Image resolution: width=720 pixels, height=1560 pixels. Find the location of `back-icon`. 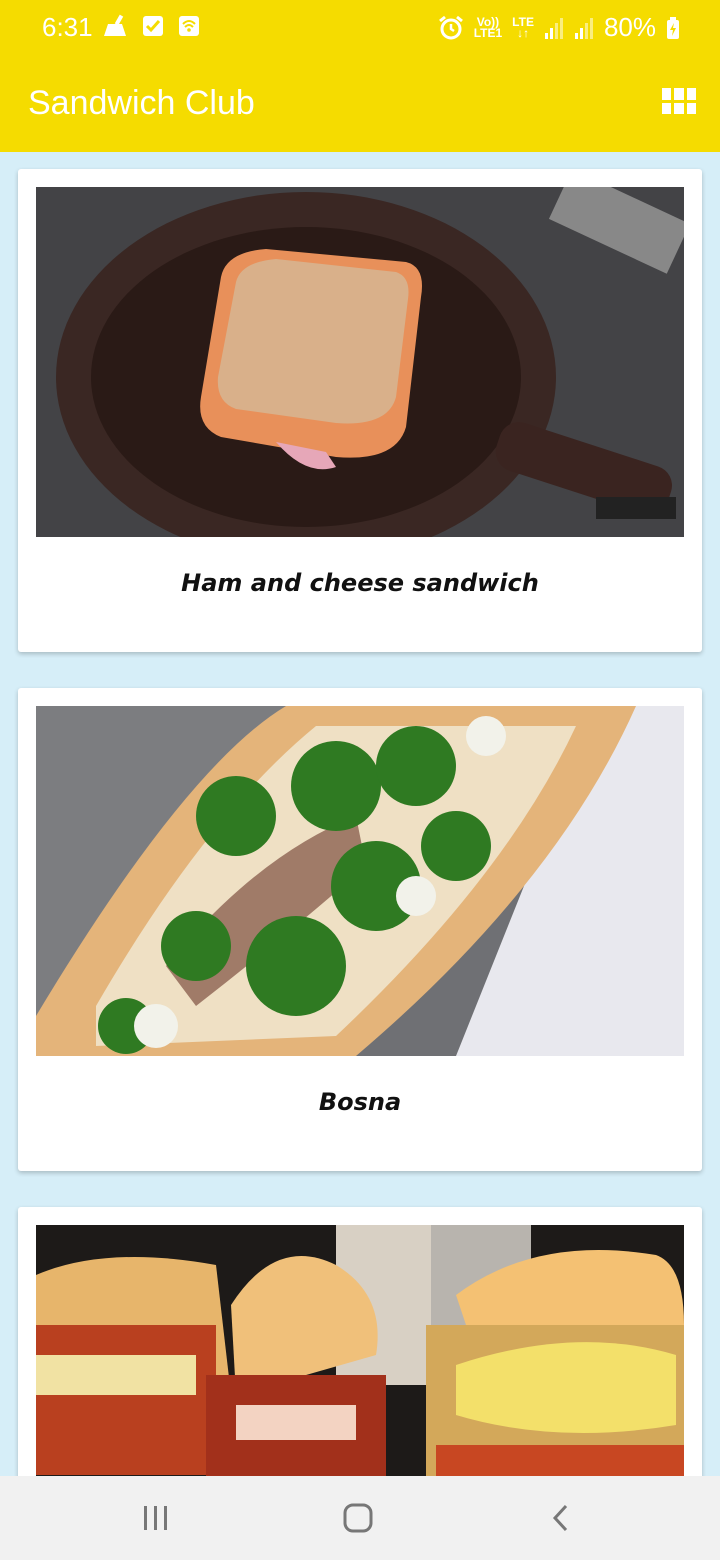

back-icon is located at coordinates (560, 1518).